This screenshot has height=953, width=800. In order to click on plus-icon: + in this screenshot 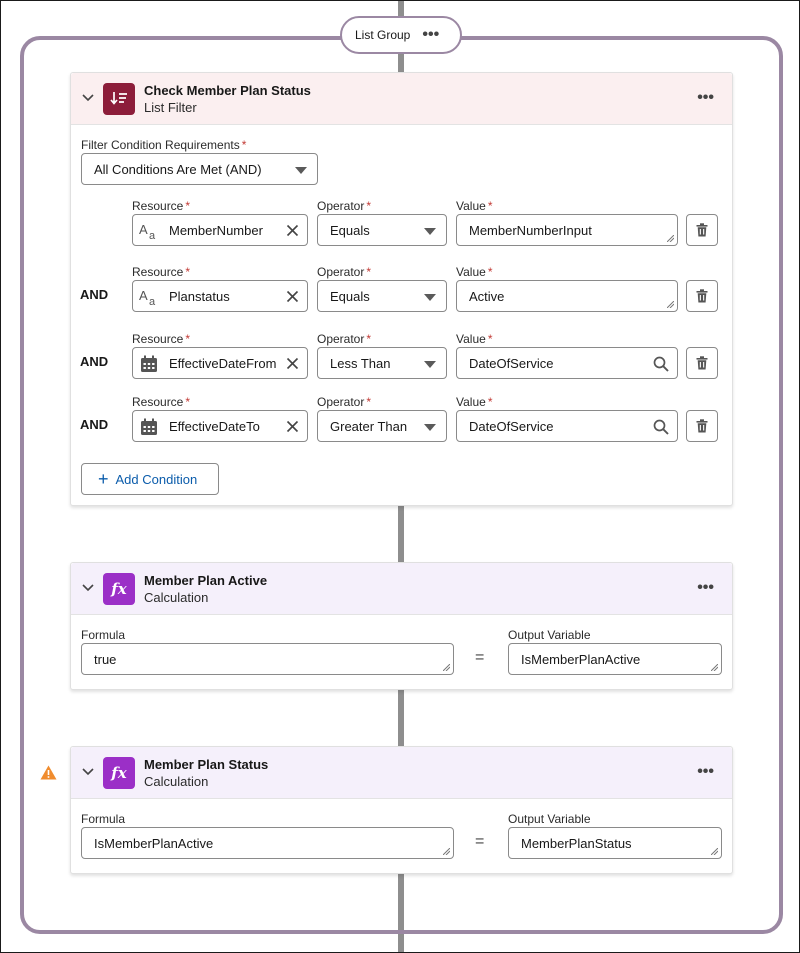, I will do `click(103, 479)`.